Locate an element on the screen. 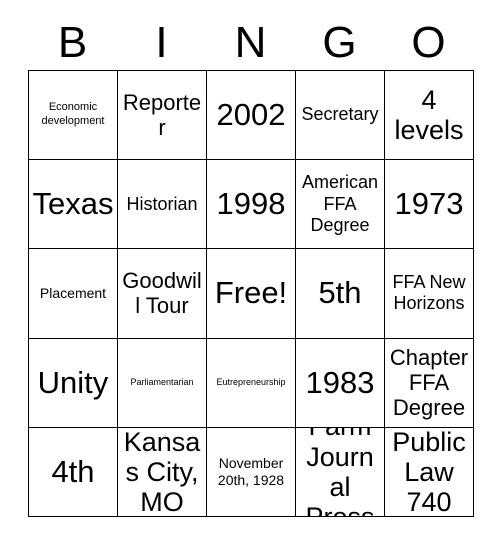  bingo-cell-b1: Economic development is located at coordinates (73, 116).